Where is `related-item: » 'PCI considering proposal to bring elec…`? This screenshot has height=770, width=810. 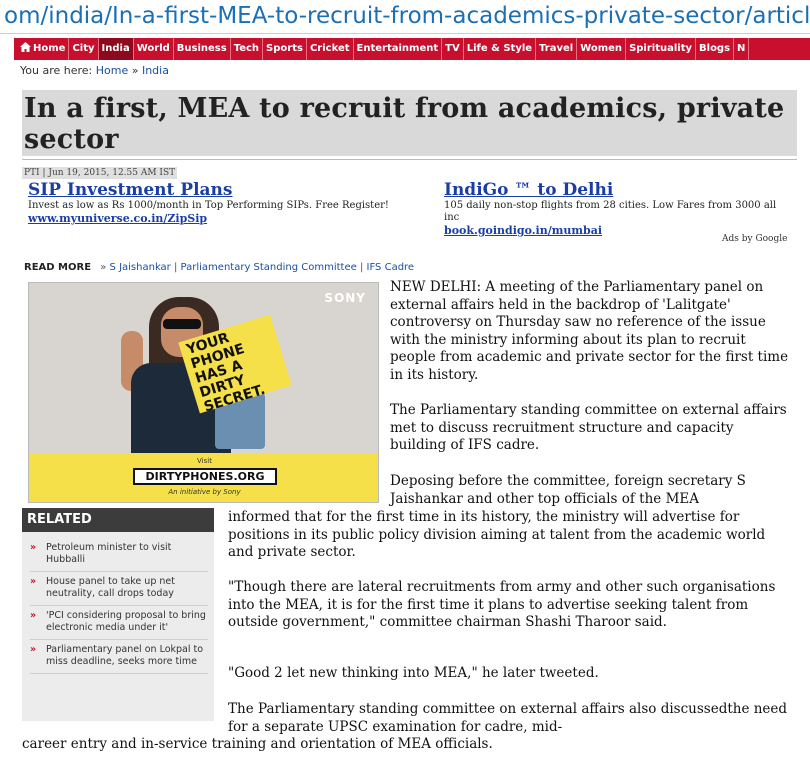
related-item: » 'PCI considering proposal to bring elec… is located at coordinates (119, 623).